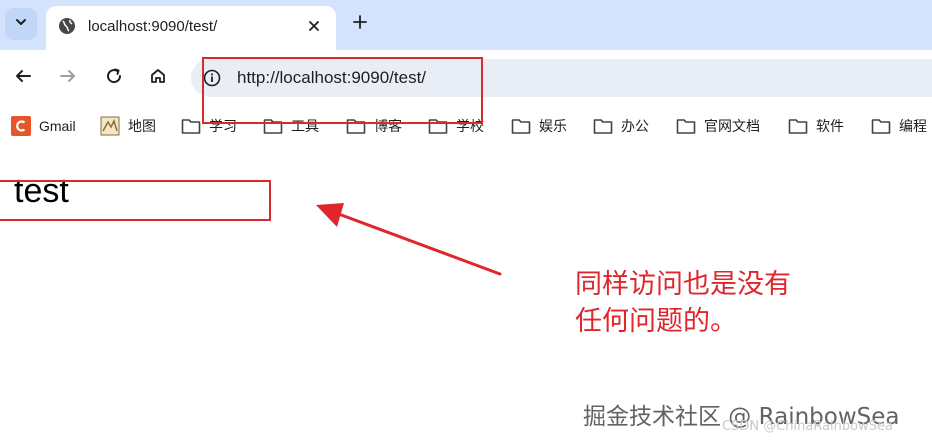 The height and width of the screenshot is (442, 932). I want to click on annotation-line-1: 同样访问也是没有, so click(683, 284).